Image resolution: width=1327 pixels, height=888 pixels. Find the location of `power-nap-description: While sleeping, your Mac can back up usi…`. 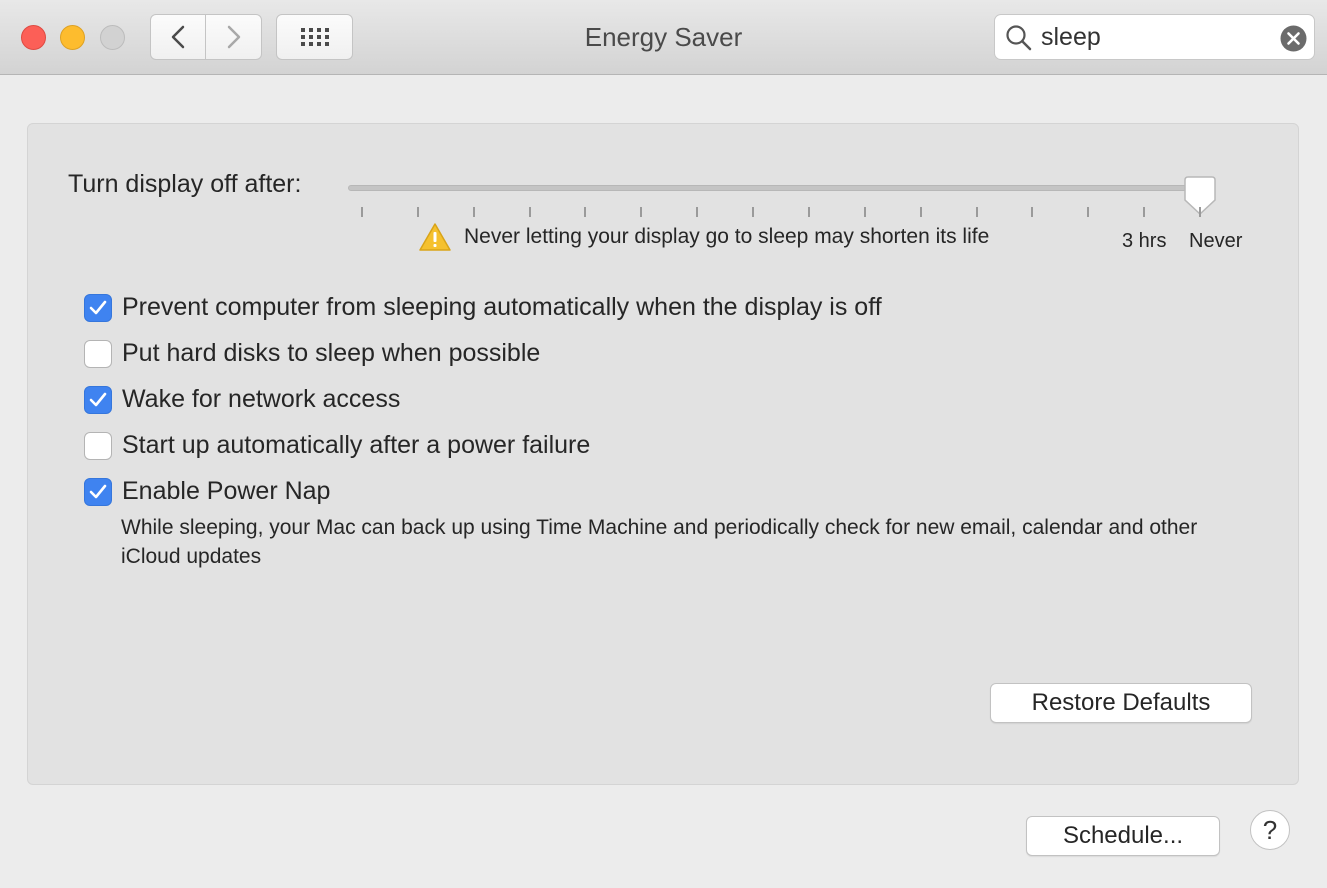

power-nap-description: While sleeping, your Mac can back up usi… is located at coordinates (659, 542).